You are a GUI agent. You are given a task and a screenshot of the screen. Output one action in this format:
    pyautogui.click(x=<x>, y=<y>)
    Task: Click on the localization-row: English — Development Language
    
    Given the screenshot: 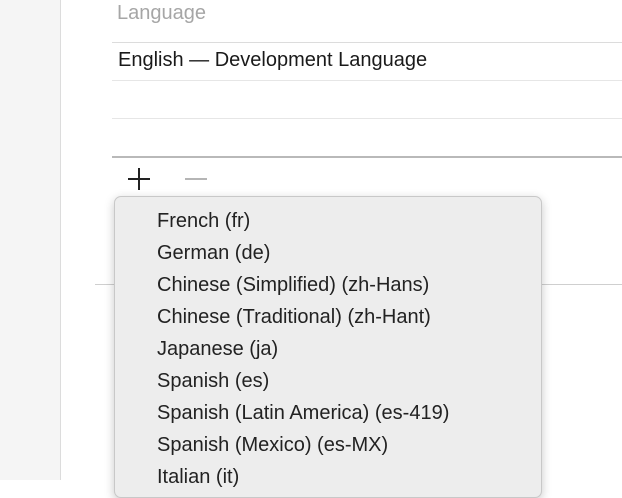 What is the action you would take?
    pyautogui.click(x=367, y=62)
    